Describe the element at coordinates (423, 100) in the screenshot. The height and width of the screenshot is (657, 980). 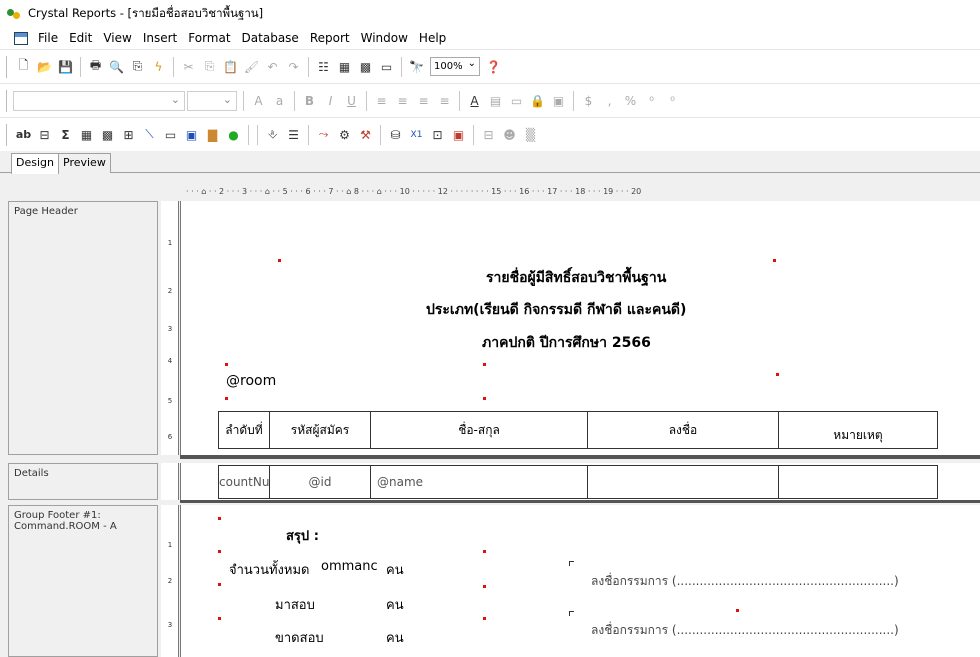
I see `align-right-icon: ≡` at that location.